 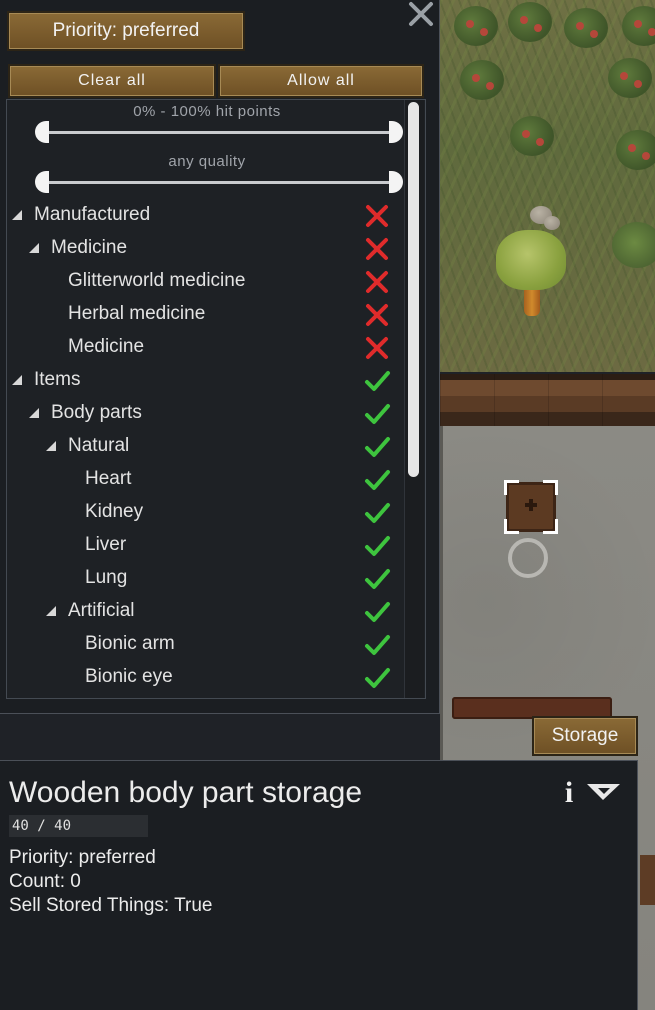 I want to click on grass-terrain, so click(x=547, y=186).